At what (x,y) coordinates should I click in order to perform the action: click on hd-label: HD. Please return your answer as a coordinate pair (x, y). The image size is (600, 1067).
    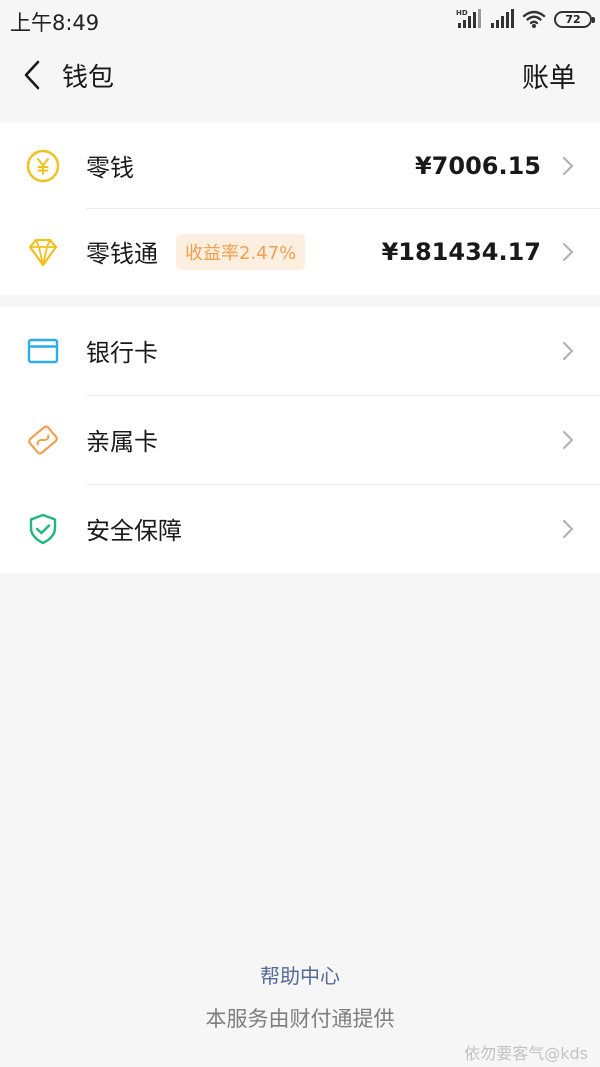
    Looking at the image, I should click on (462, 13).